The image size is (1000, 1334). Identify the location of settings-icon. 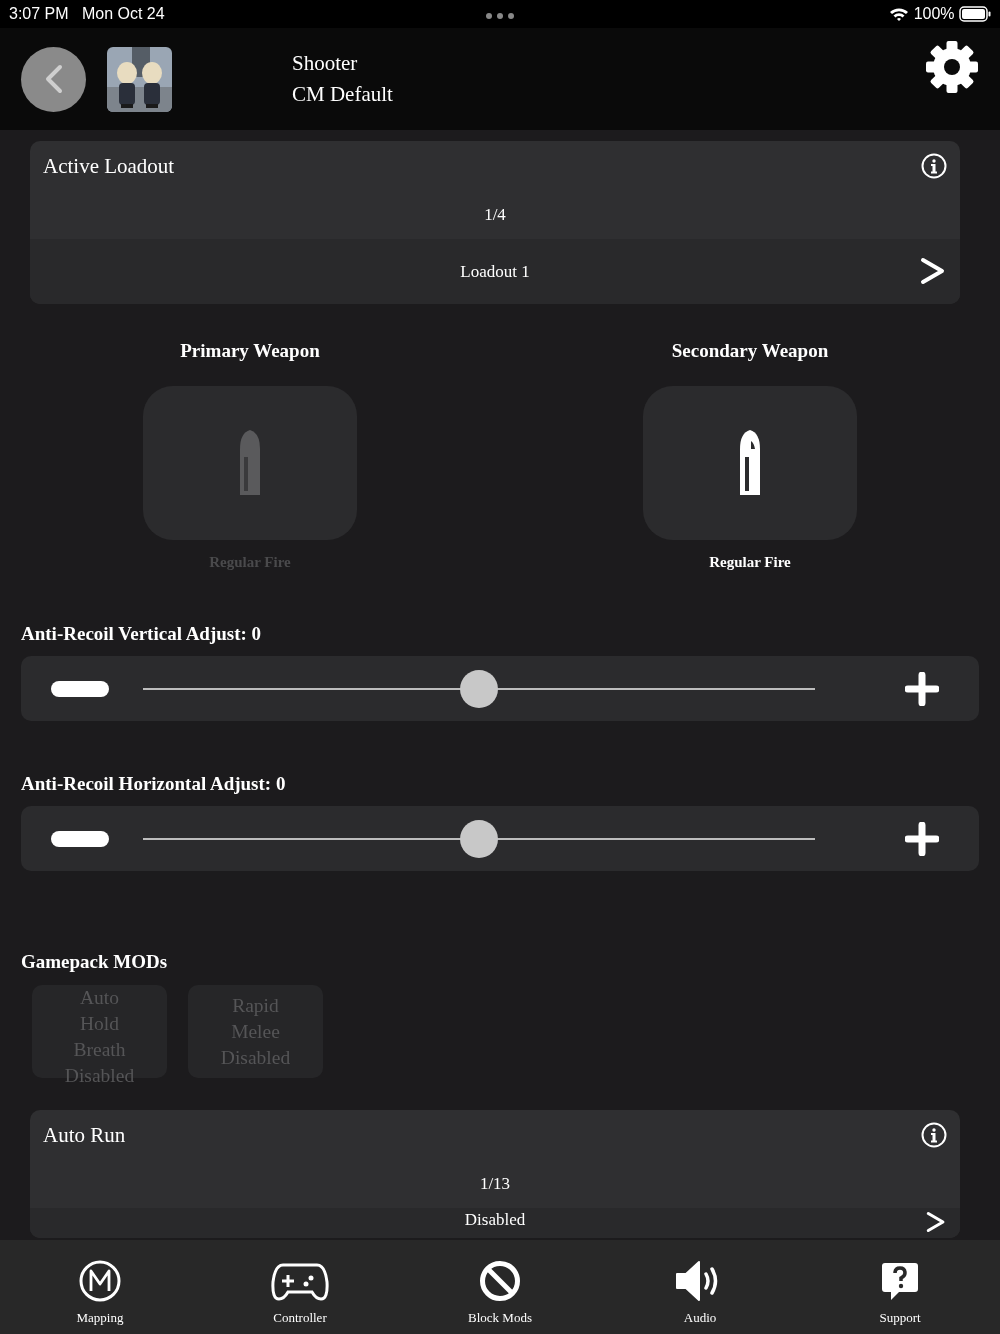
(952, 67).